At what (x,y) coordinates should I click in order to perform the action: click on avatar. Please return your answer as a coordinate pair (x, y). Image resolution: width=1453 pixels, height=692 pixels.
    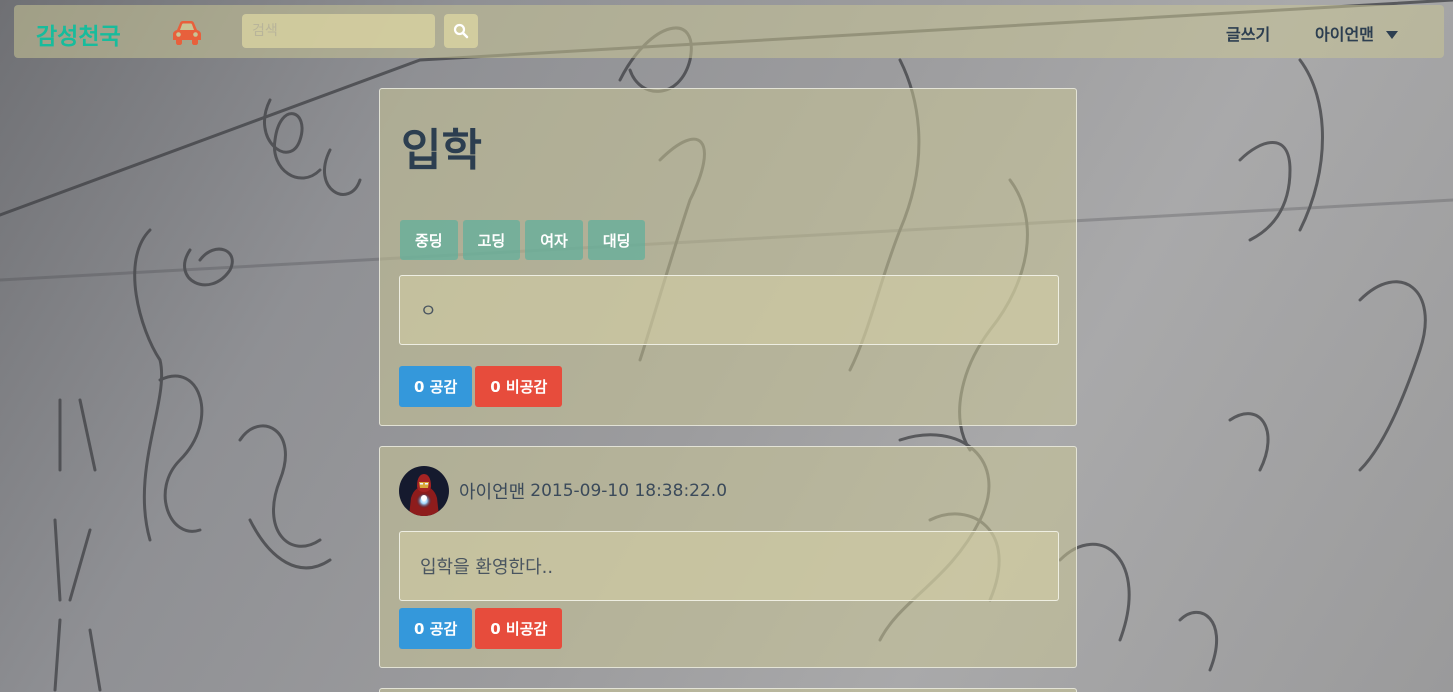
    Looking at the image, I should click on (424, 491).